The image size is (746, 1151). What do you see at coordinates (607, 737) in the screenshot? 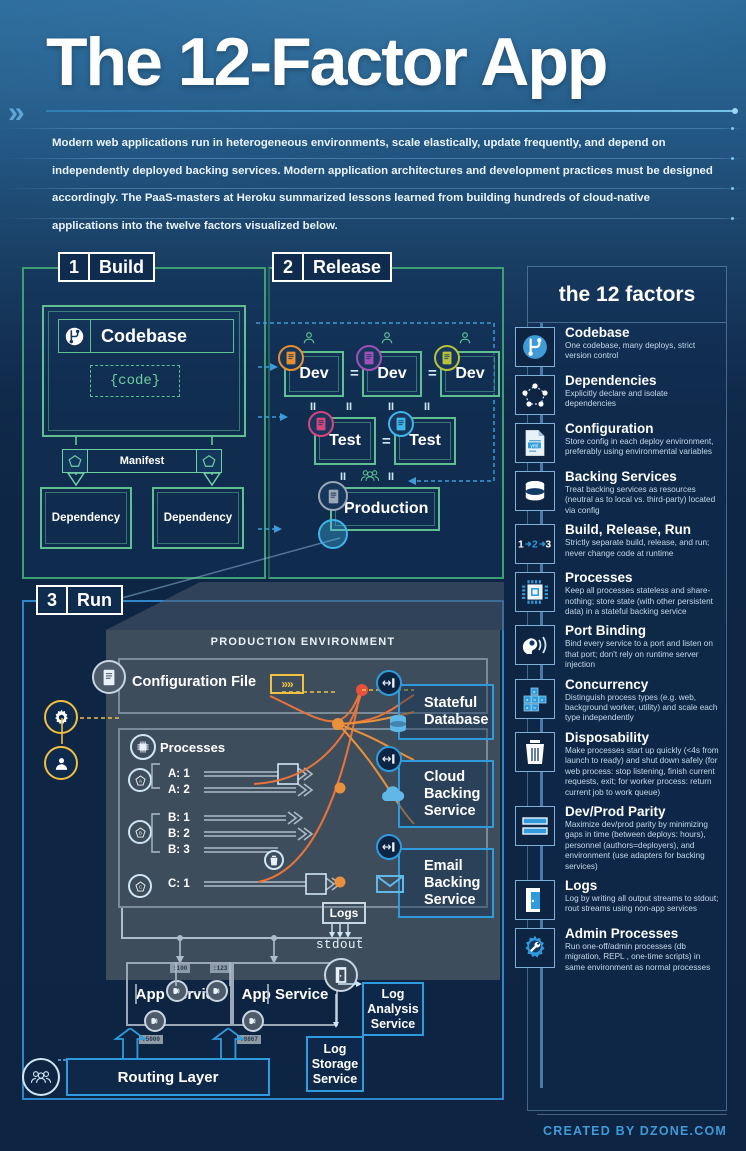
I see `factor-title: Disposability` at bounding box center [607, 737].